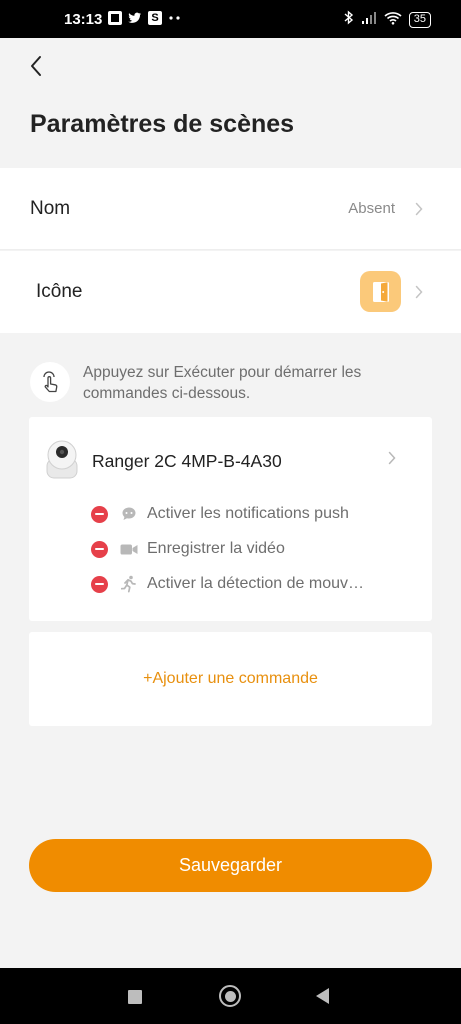 The image size is (461, 1024). Describe the element at coordinates (248, 513) in the screenshot. I see `action-label: Activer les notifications push` at that location.